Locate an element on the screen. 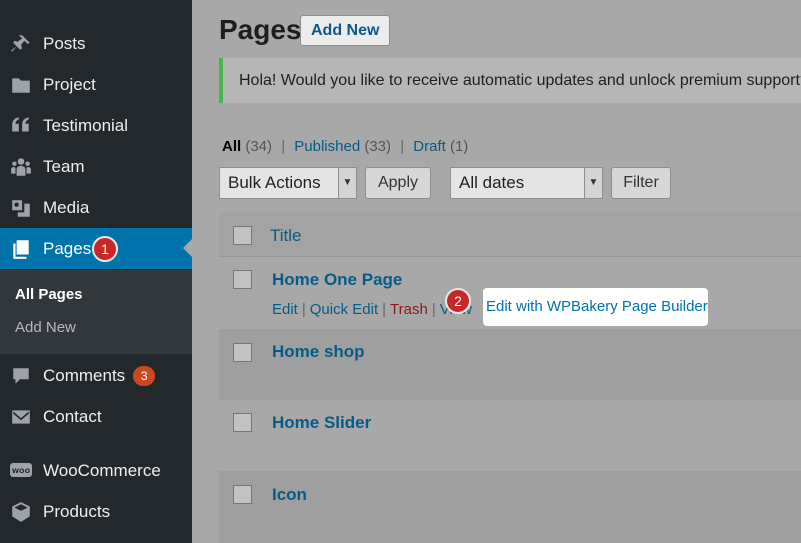 The height and width of the screenshot is (543, 801). menu-comments-label: Comments is located at coordinates (84, 375).